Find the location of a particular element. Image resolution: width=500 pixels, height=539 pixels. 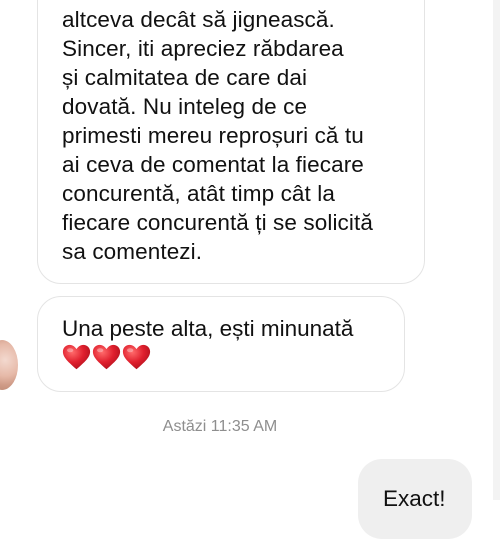

message-line: altceva decât să jignească. is located at coordinates (198, 19).